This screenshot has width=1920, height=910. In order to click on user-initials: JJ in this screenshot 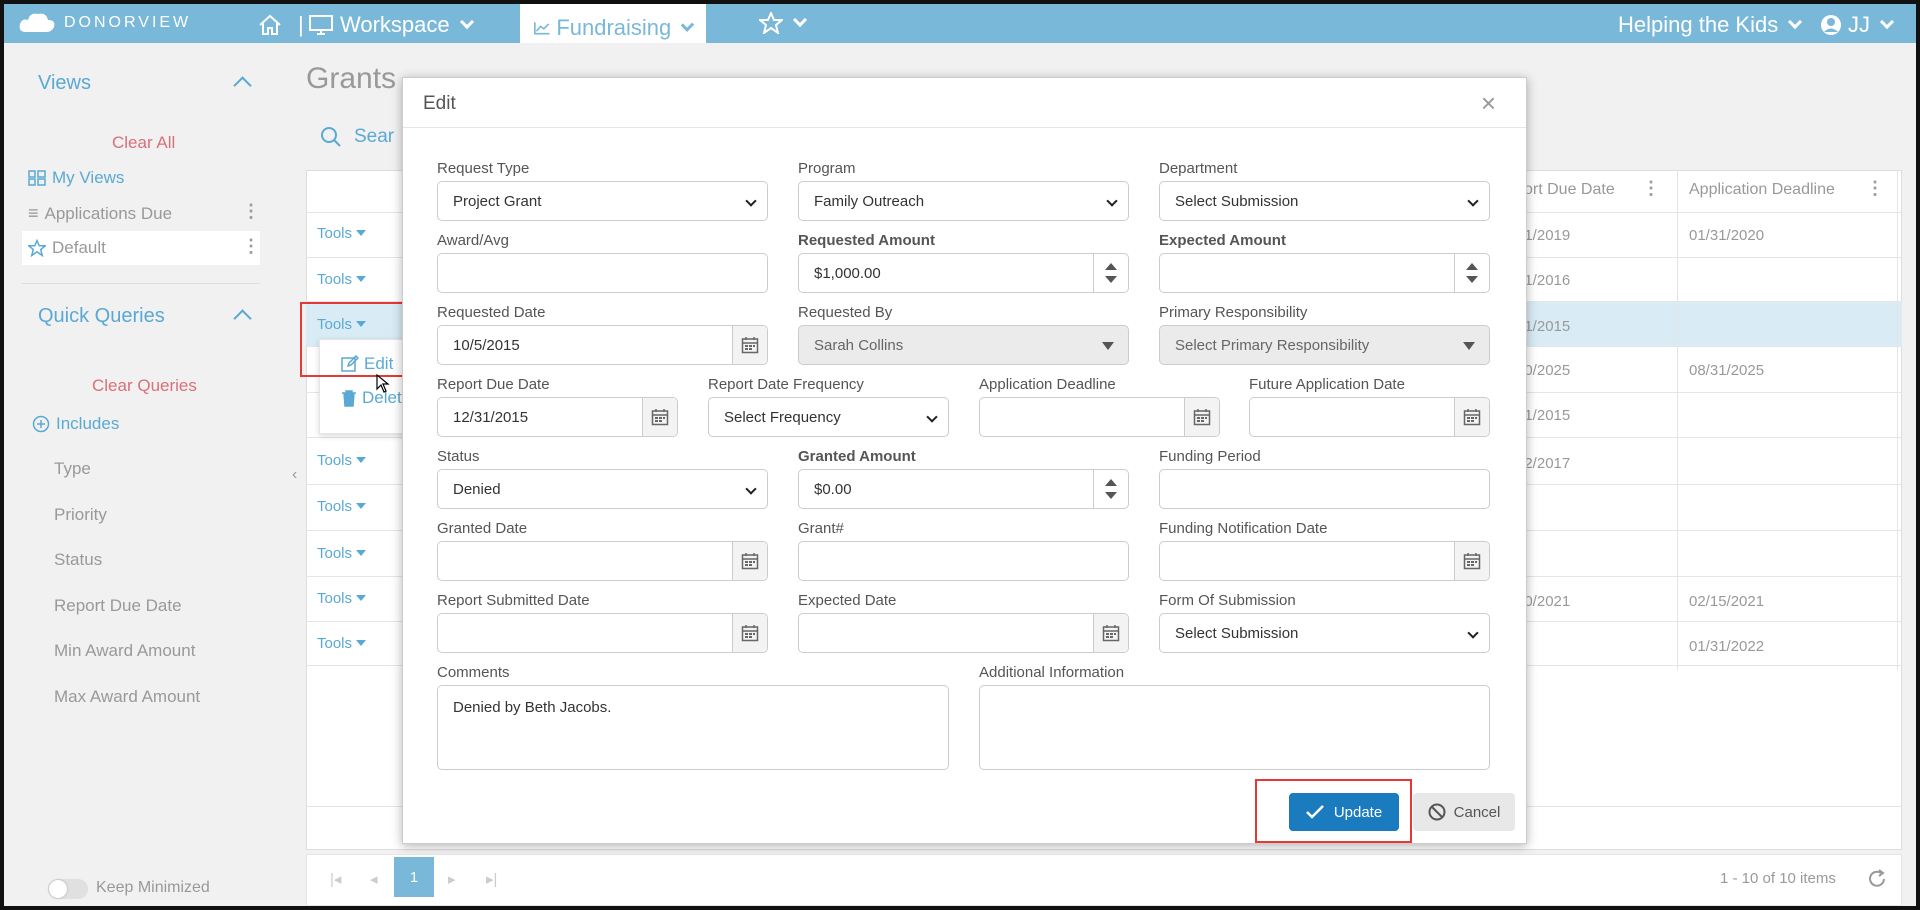, I will do `click(1859, 24)`.